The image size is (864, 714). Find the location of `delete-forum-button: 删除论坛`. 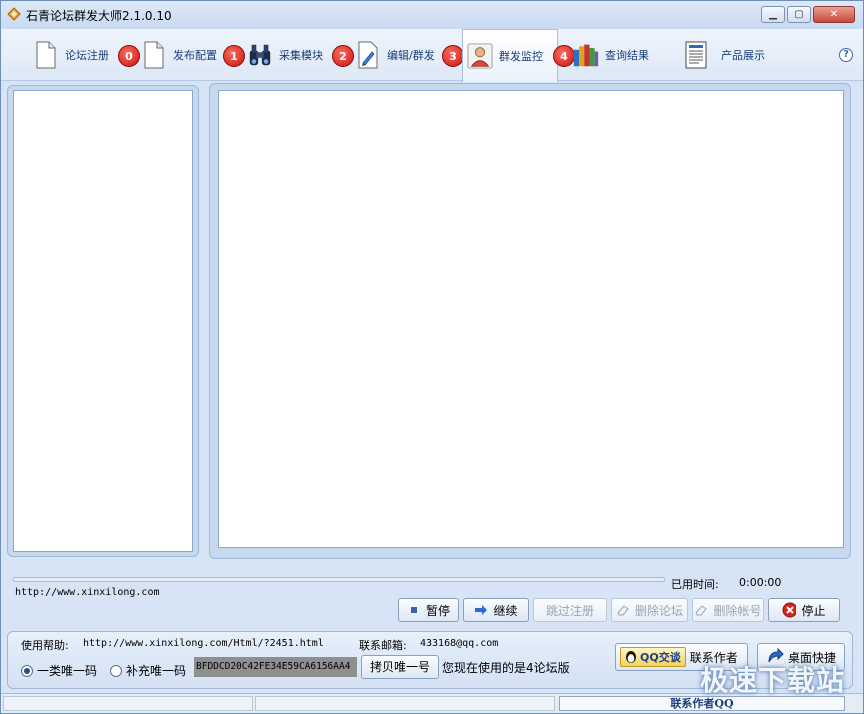

delete-forum-button: 删除论坛 is located at coordinates (649, 610).